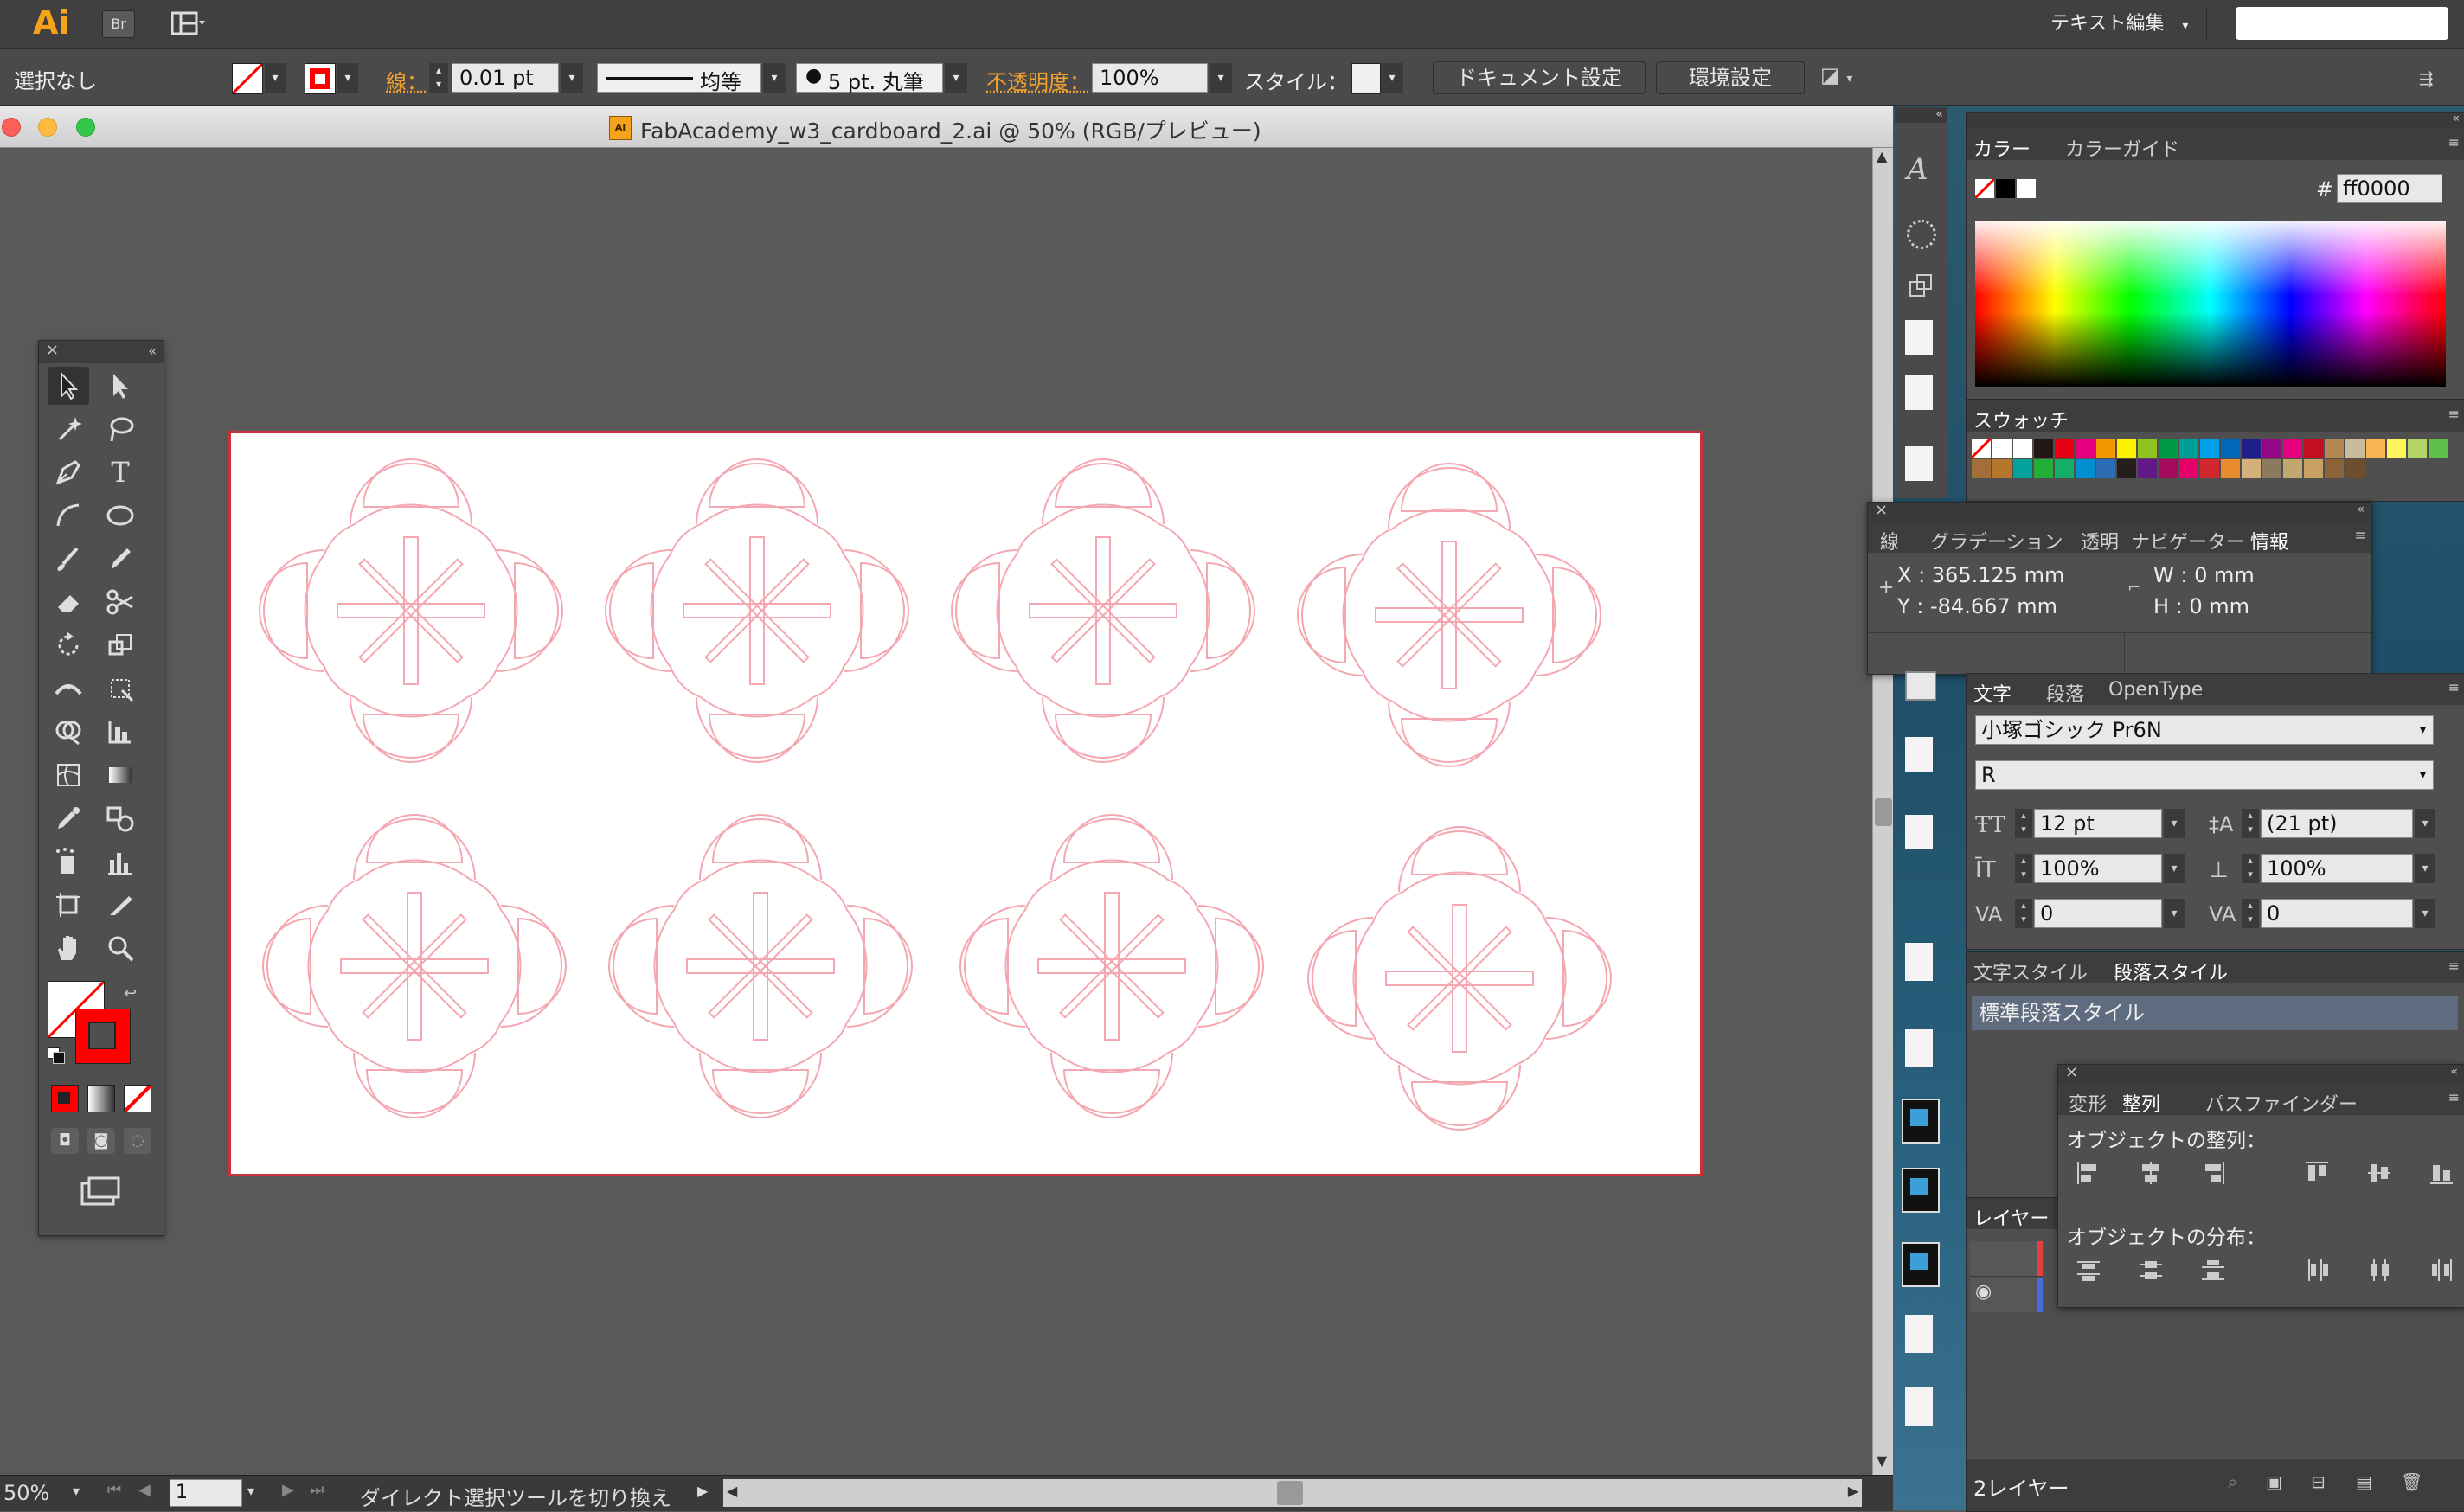 The width and height of the screenshot is (2464, 1512). Describe the element at coordinates (120, 775) in the screenshot. I see `gradient-tool-icon` at that location.